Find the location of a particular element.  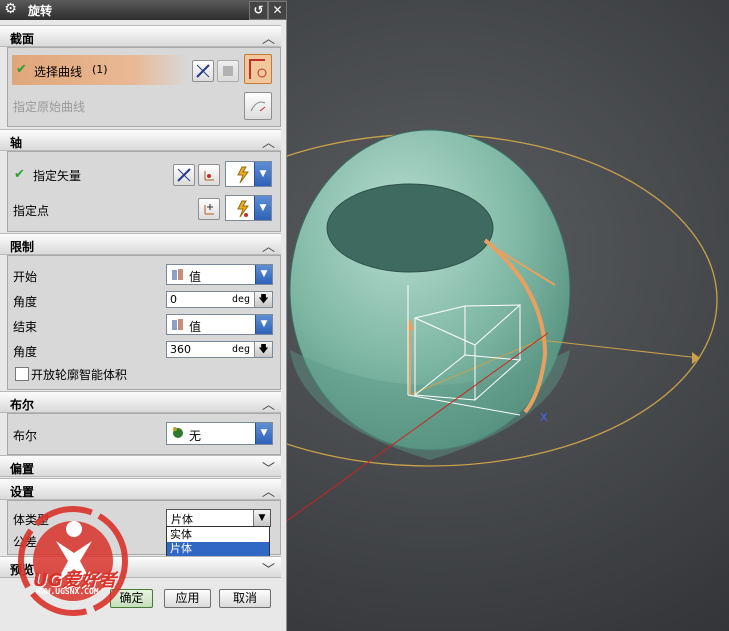

start-angle-unit: deg is located at coordinates (240, 299).